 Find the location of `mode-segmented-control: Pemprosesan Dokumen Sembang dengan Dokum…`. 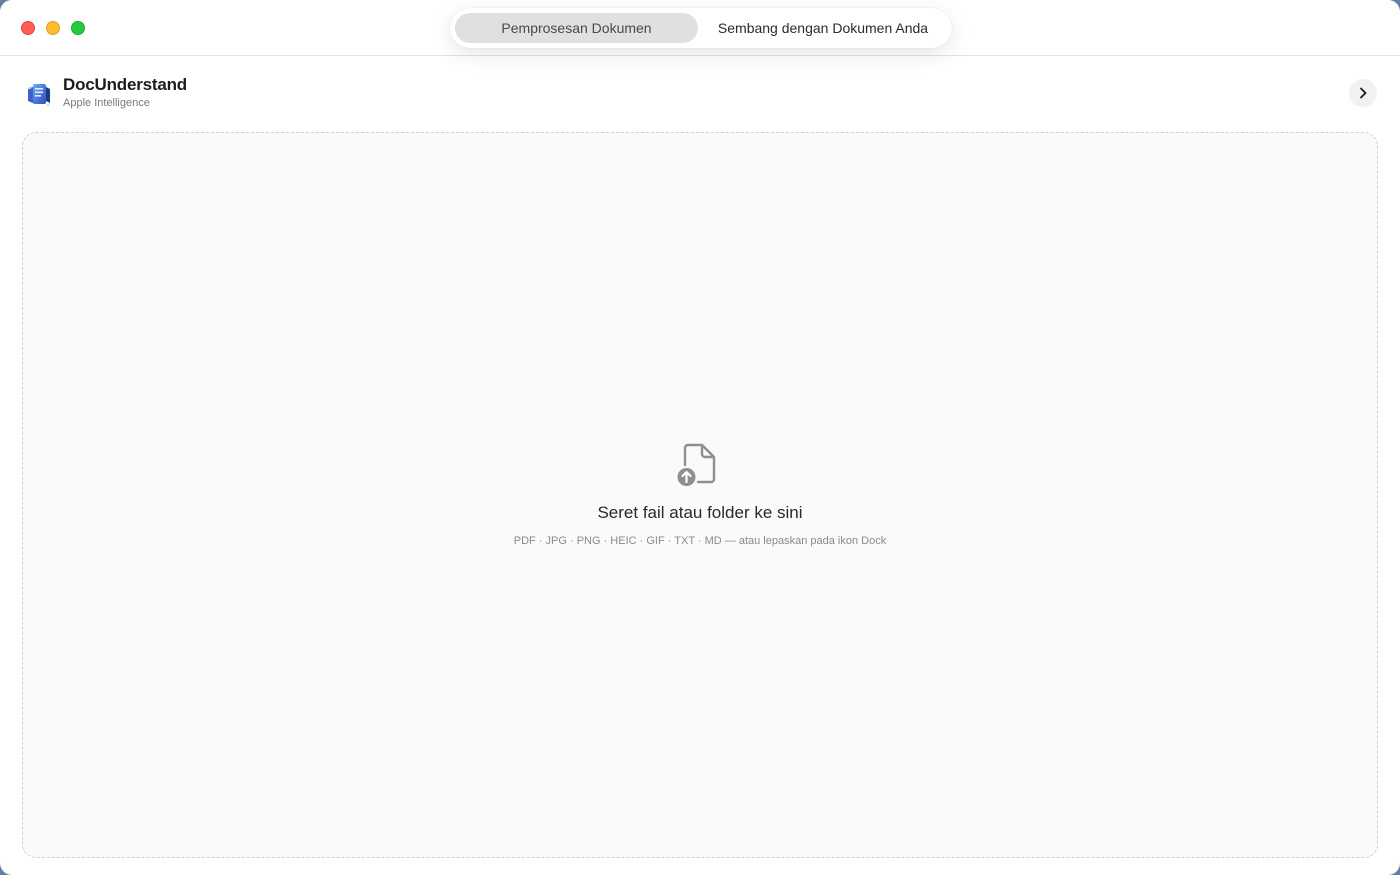

mode-segmented-control: Pemprosesan Dokumen Sembang dengan Dokum… is located at coordinates (701, 28).